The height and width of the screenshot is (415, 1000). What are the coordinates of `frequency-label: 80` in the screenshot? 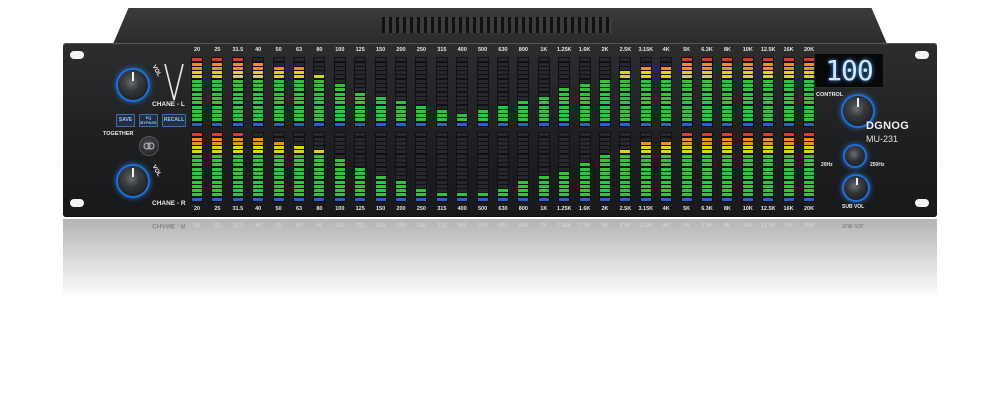 It's located at (319, 50).